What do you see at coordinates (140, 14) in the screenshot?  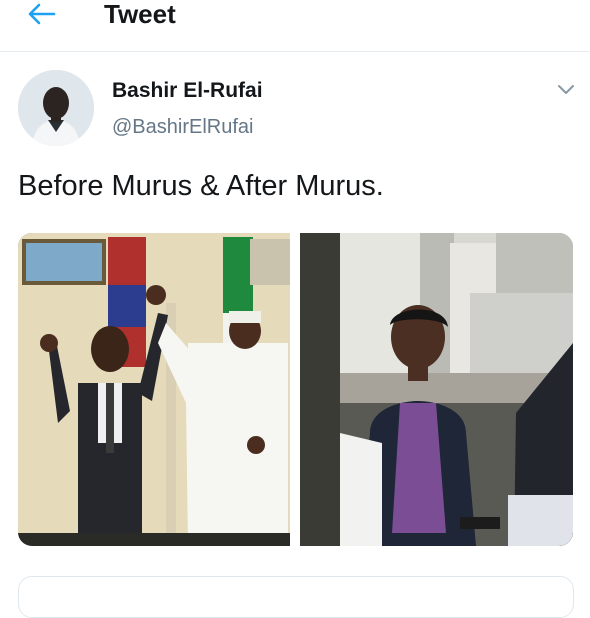 I see `page-title: Tweet` at bounding box center [140, 14].